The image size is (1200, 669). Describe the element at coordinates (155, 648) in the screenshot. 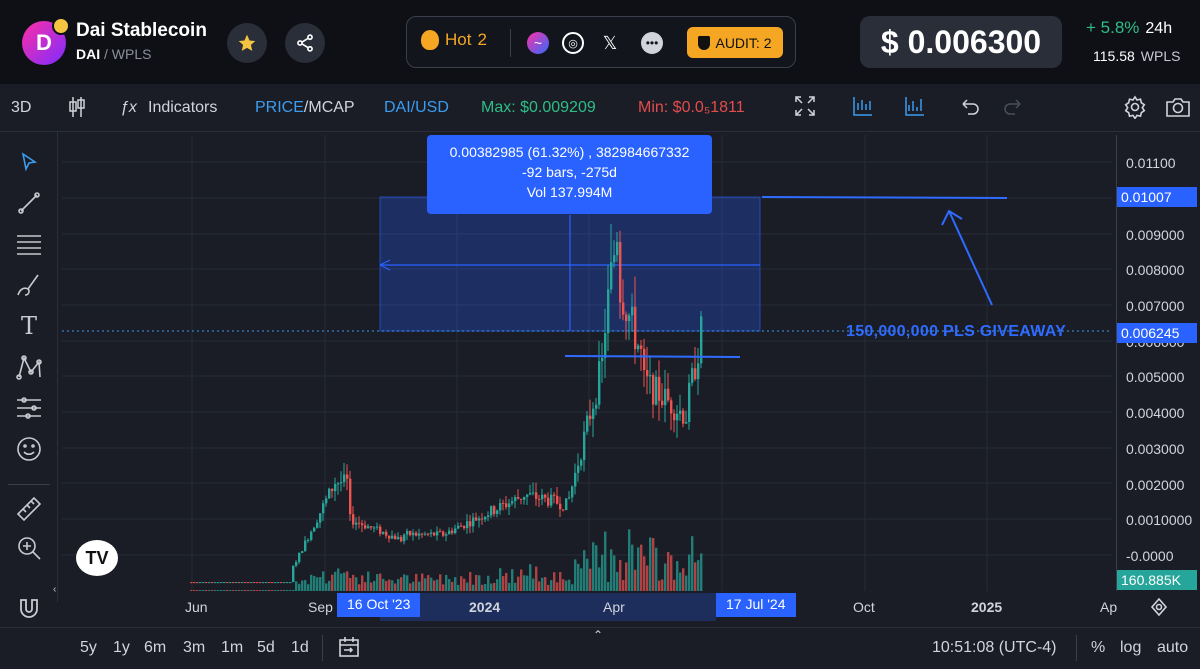

I see `range-6m: 6m` at that location.